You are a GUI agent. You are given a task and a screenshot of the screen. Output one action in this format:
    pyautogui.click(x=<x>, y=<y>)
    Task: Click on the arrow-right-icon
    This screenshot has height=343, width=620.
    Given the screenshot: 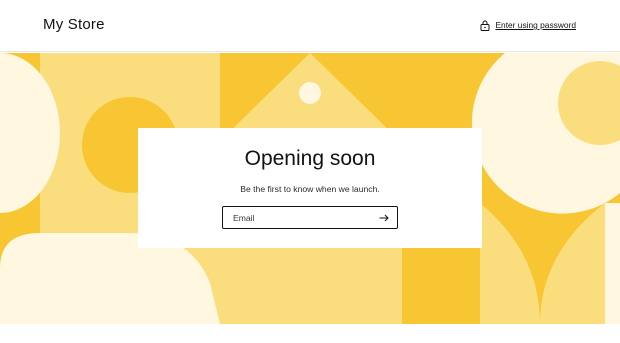 What is the action you would take?
    pyautogui.click(x=384, y=218)
    